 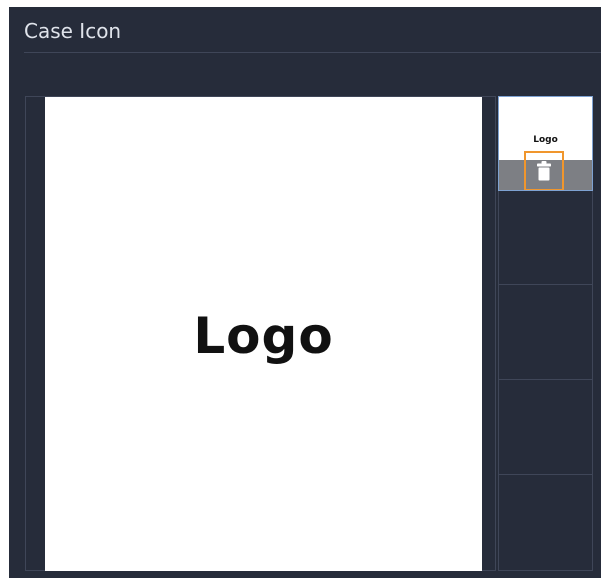 I want to click on panel-title: Case Icon, so click(x=73, y=31).